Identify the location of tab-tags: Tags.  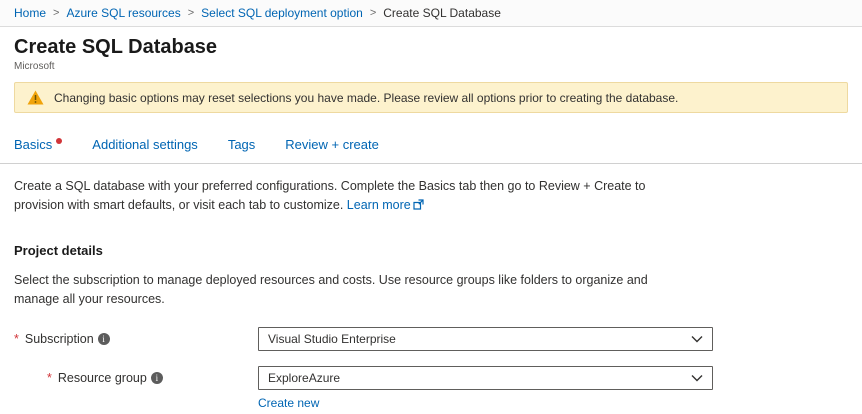
(241, 144).